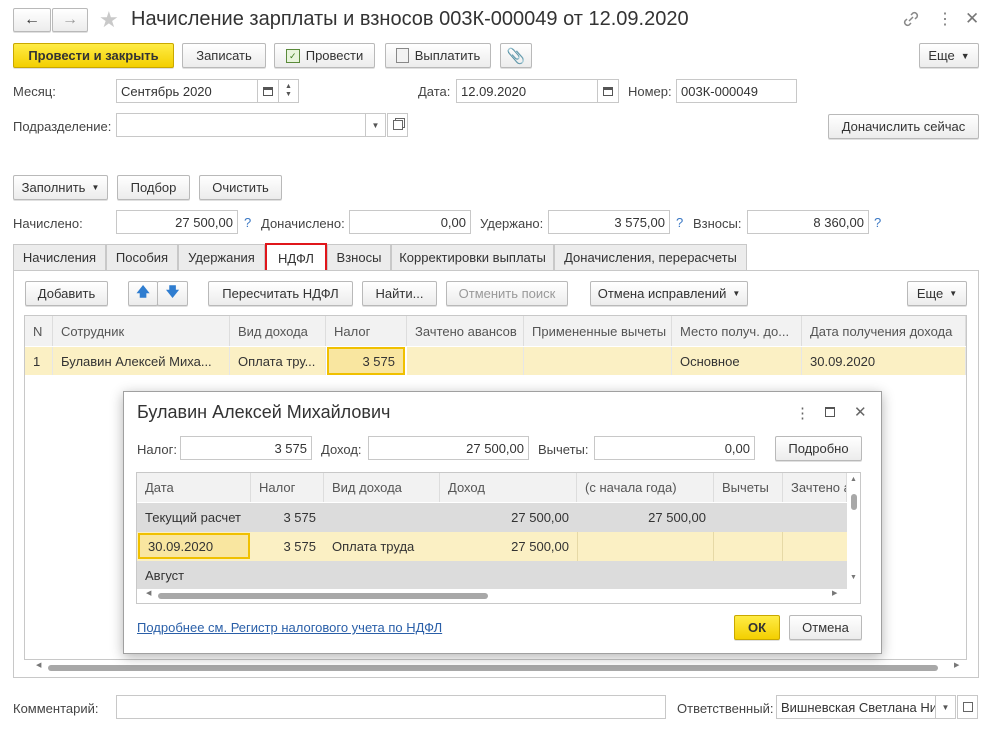 The height and width of the screenshot is (733, 999). I want to click on forward-button: →, so click(70, 20).